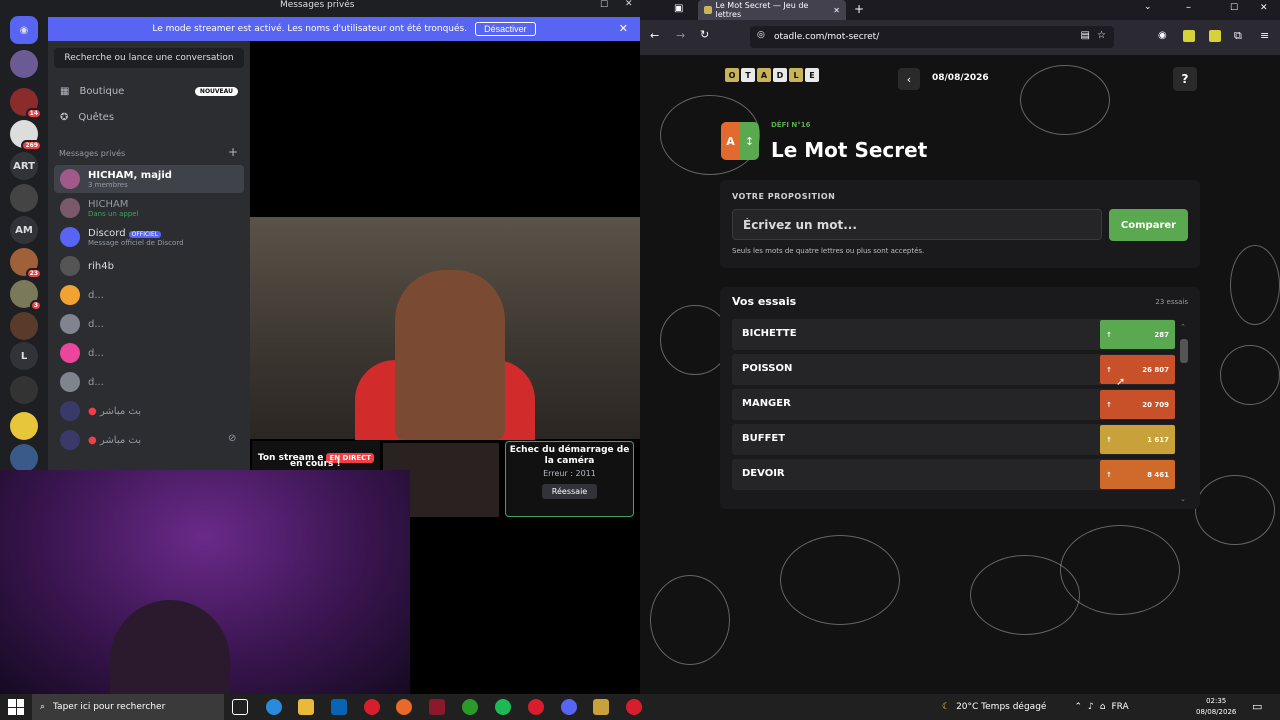 This screenshot has width=1280, height=720. Describe the element at coordinates (1091, 707) in the screenshot. I see `volume-icon: ♪` at that location.